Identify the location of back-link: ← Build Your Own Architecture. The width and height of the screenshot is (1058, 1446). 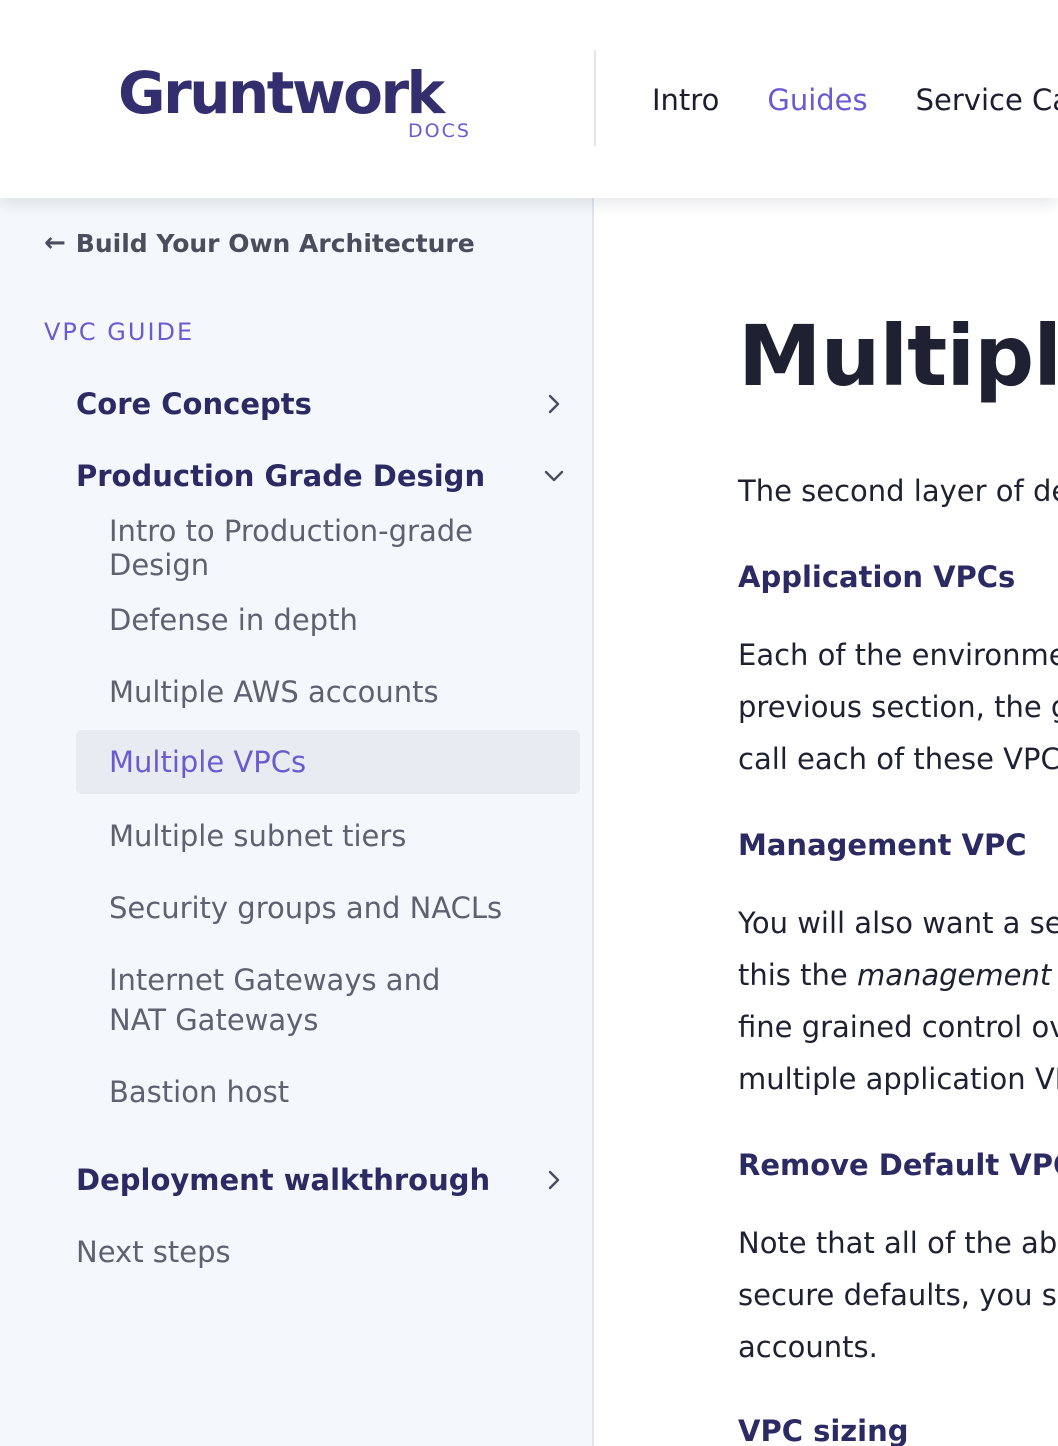
(259, 243).